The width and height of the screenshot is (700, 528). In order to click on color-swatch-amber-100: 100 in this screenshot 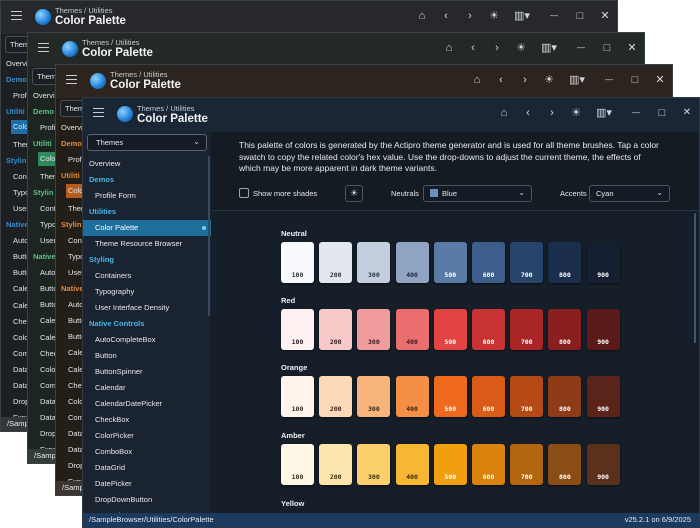, I will do `click(297, 464)`.